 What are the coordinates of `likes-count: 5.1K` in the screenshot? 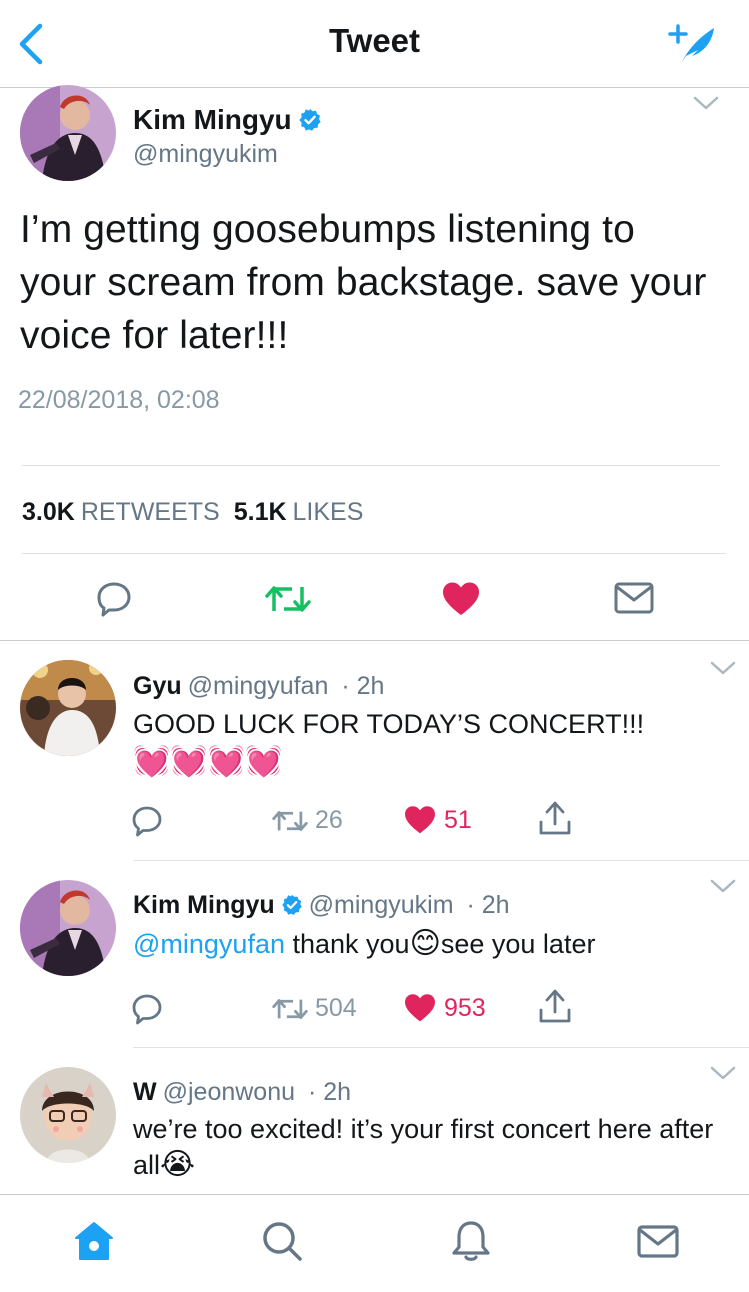 It's located at (260, 512).